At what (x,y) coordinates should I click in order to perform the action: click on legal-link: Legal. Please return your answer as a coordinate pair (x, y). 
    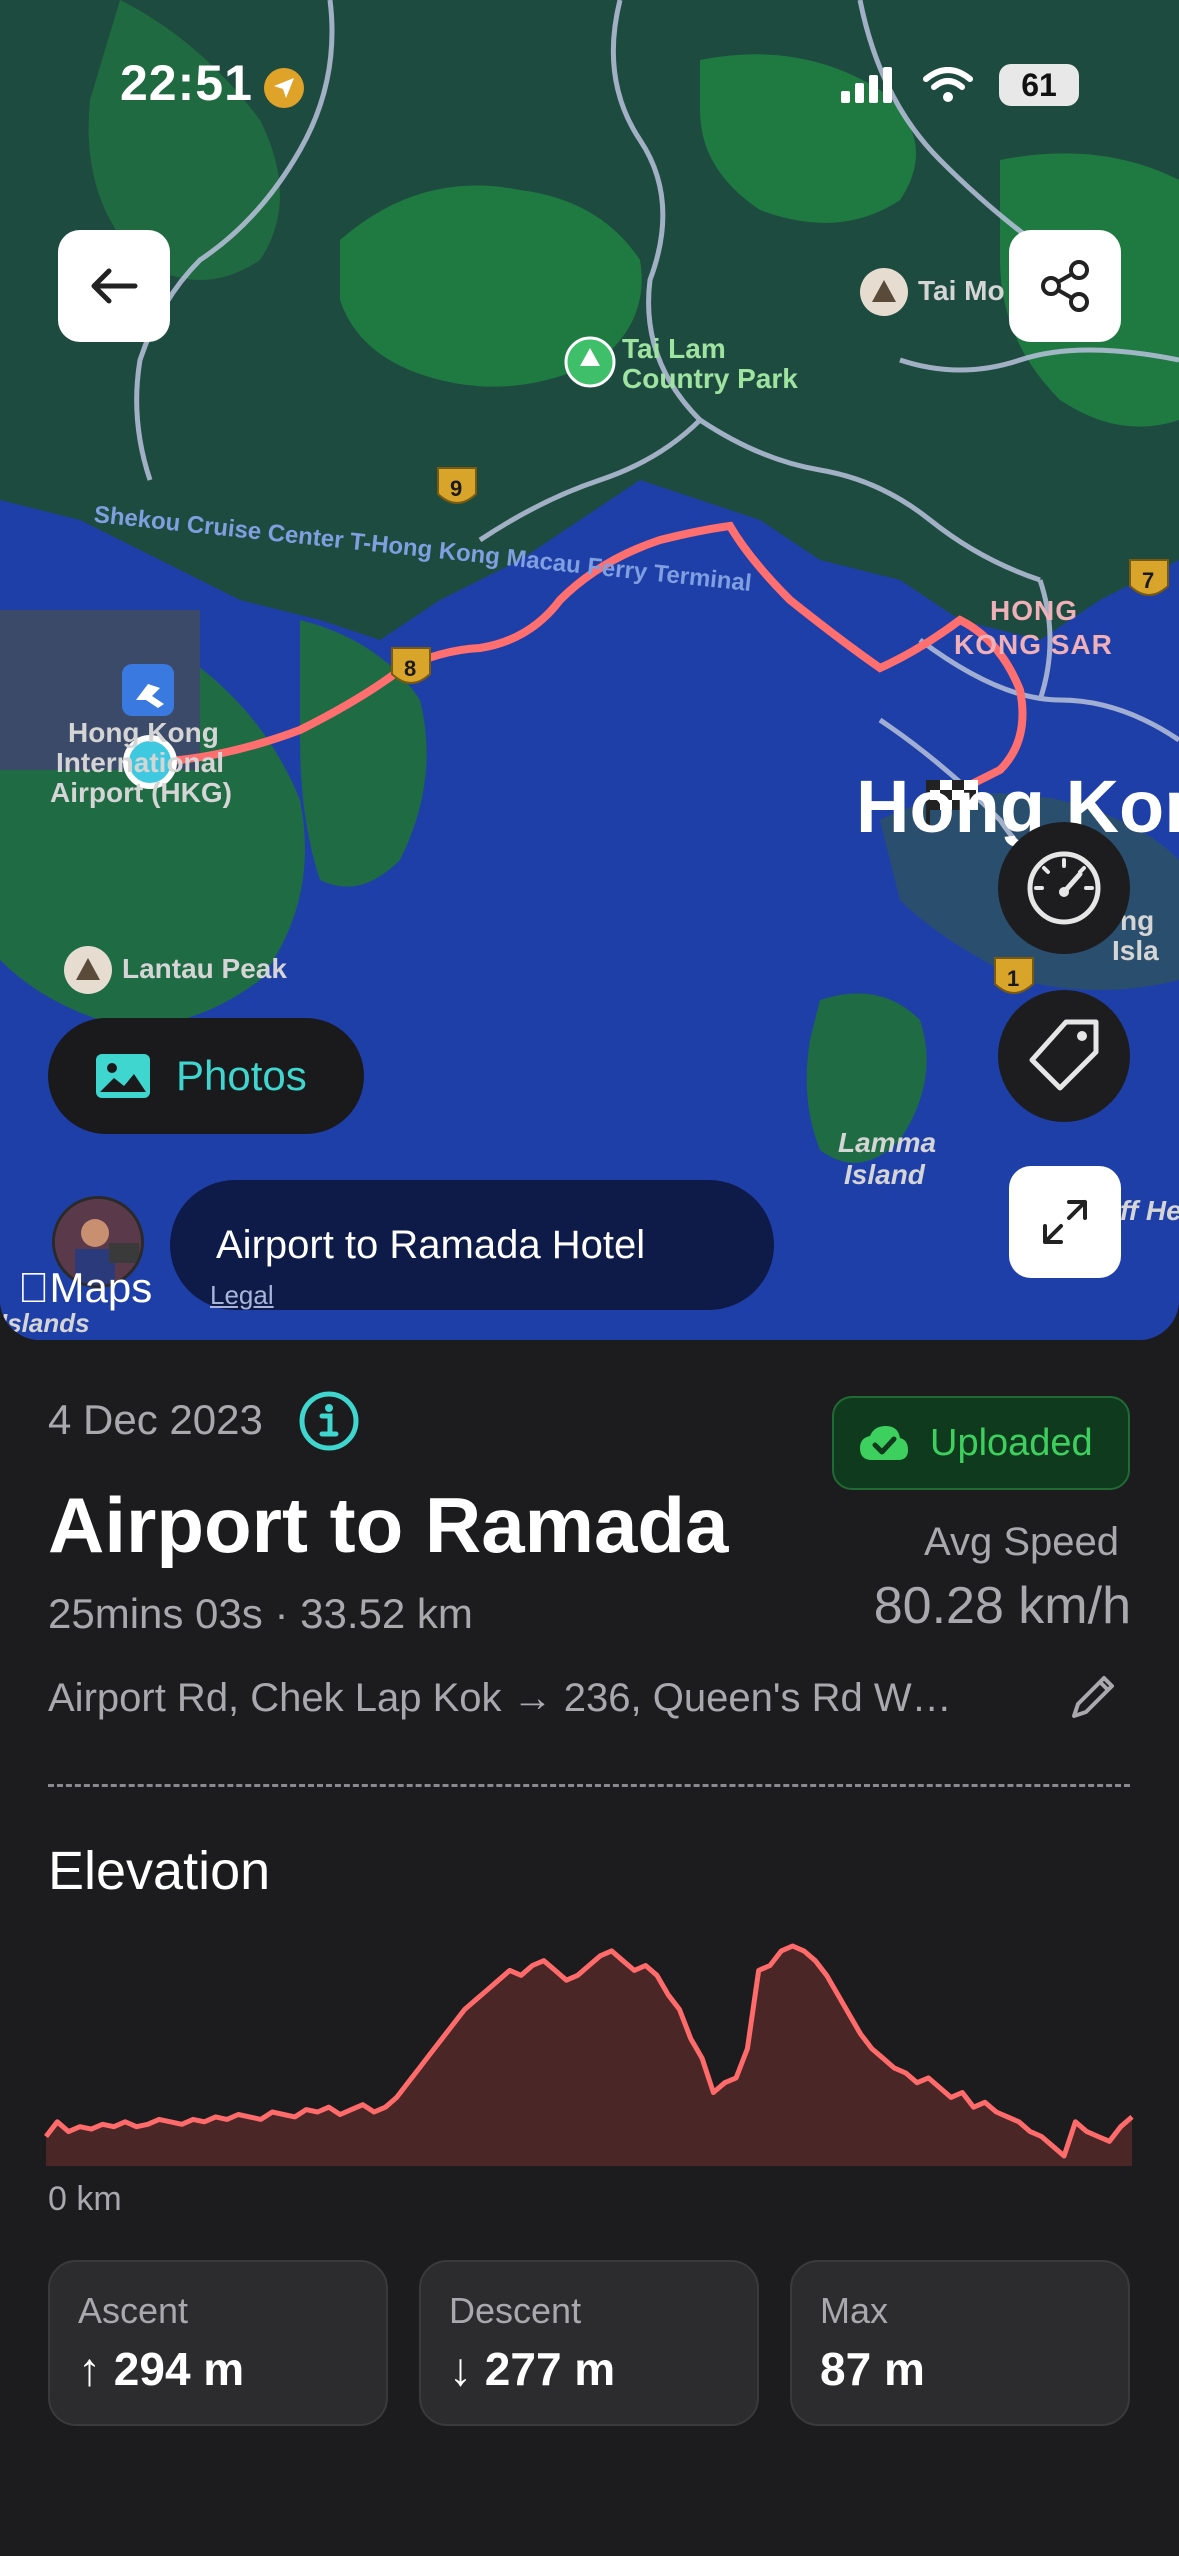
    Looking at the image, I should click on (242, 1295).